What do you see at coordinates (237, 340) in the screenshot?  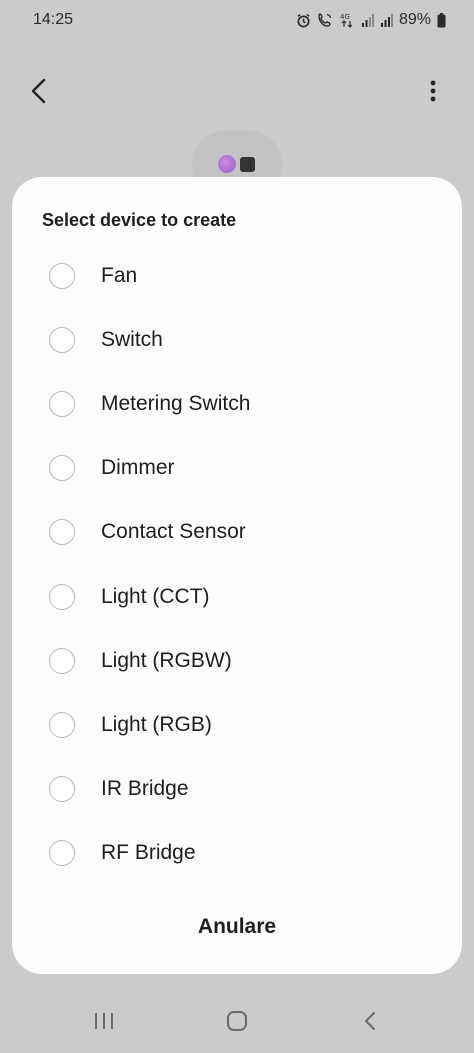 I see `option-switch: Switch` at bounding box center [237, 340].